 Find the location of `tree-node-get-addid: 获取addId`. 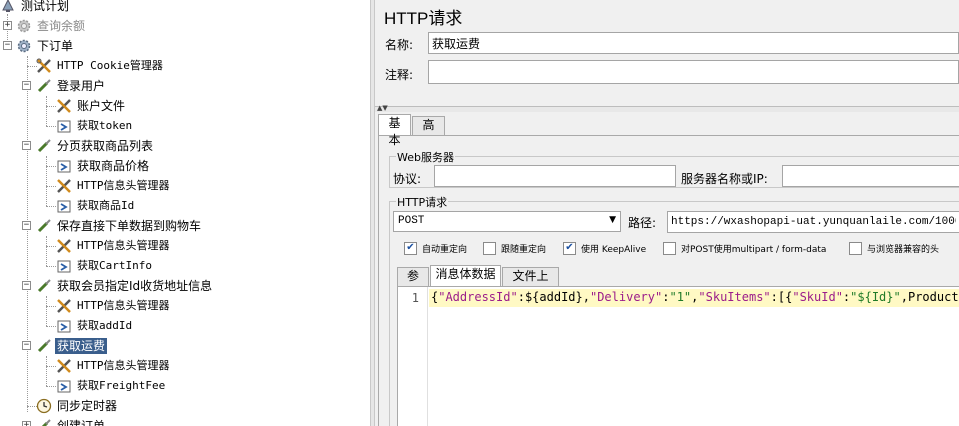

tree-node-get-addid: 获取addId is located at coordinates (95, 326).